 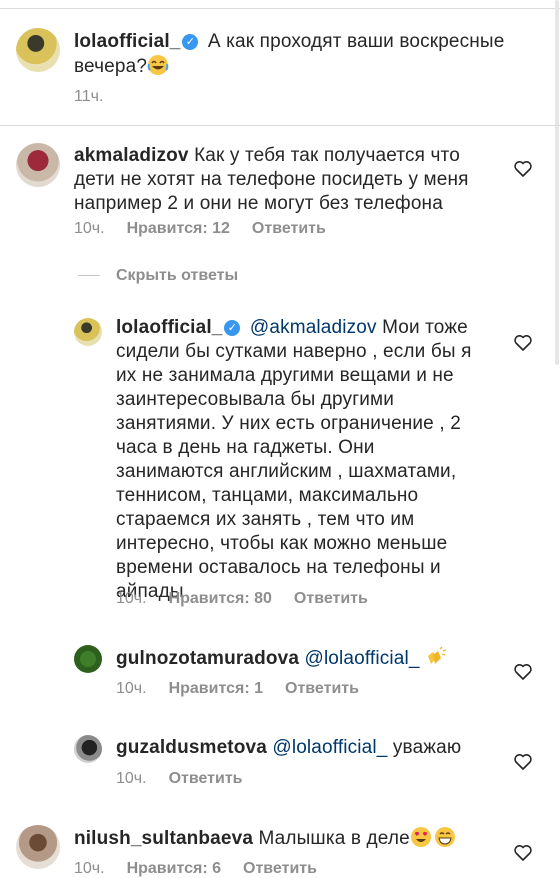 What do you see at coordinates (178, 228) in the screenshot?
I see `comment-likes: Нравится: 12` at bounding box center [178, 228].